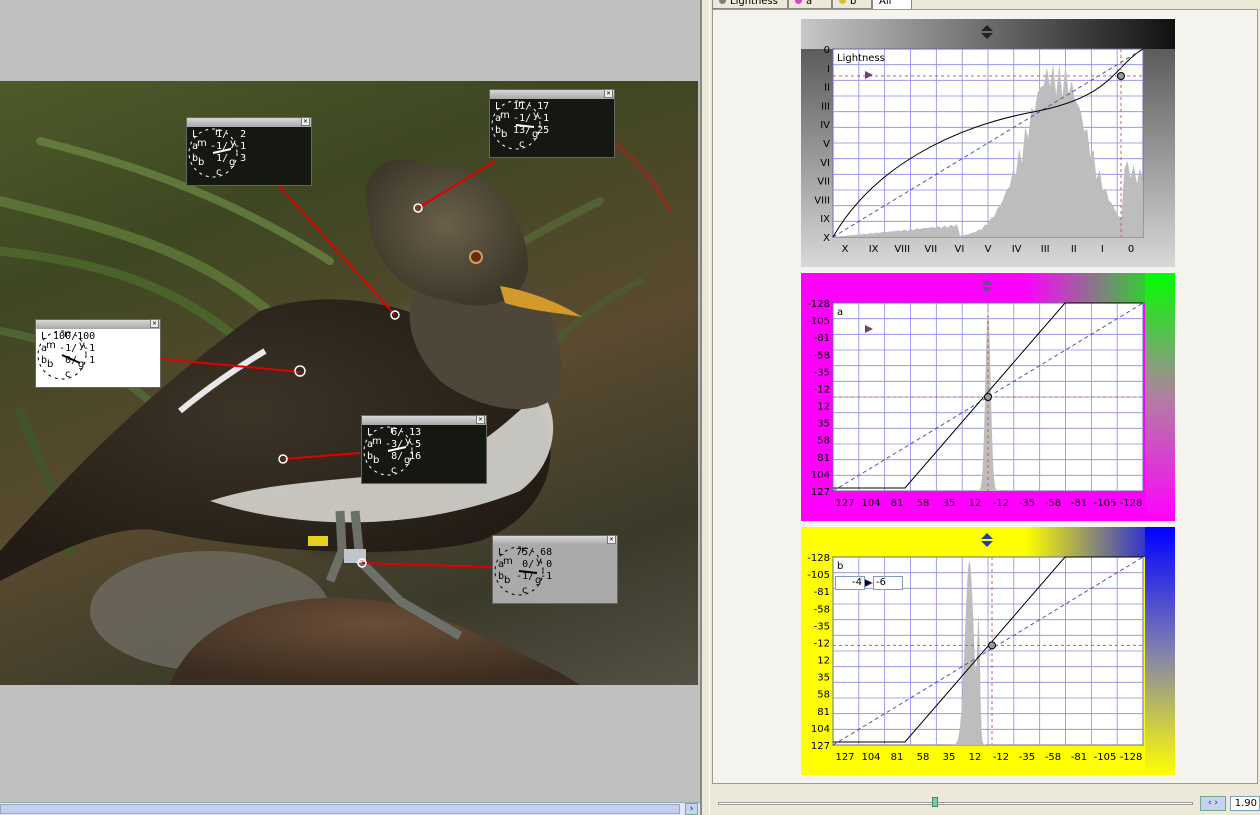 Image resolution: width=1260 pixels, height=815 pixels. Describe the element at coordinates (874, 249) in the screenshot. I see `x-tick-label: IX` at that location.